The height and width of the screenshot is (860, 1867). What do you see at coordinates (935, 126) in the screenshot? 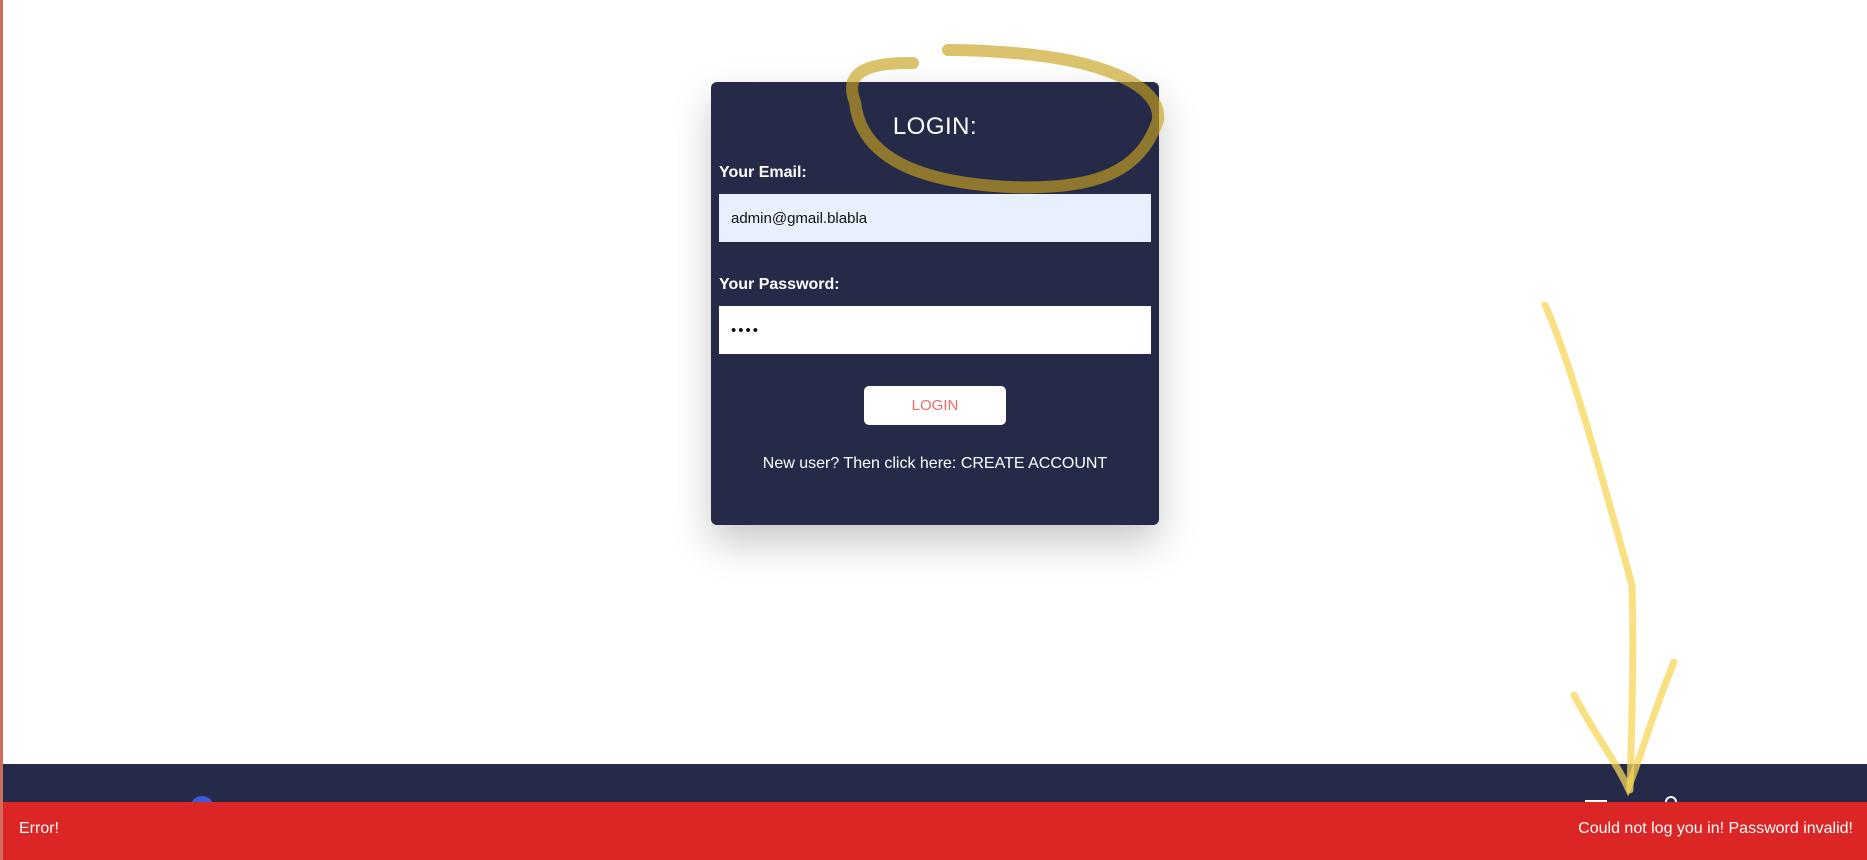
I see `login-title: LOGIN:` at bounding box center [935, 126].